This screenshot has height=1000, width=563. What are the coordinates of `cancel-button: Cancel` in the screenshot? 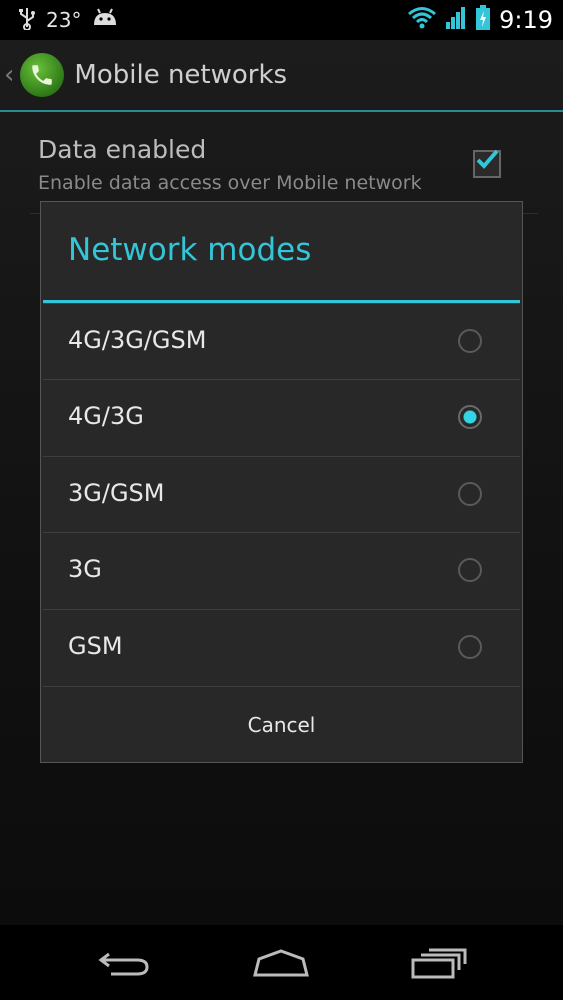 It's located at (281, 724).